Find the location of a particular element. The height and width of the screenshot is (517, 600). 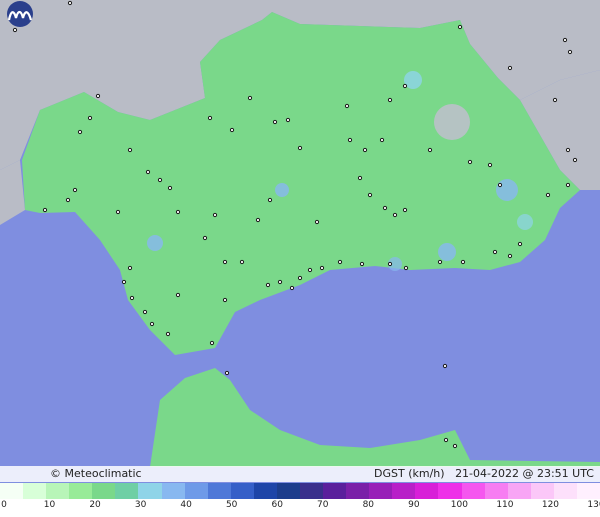

scale-tick-label: 20 is located at coordinates (95, 505).